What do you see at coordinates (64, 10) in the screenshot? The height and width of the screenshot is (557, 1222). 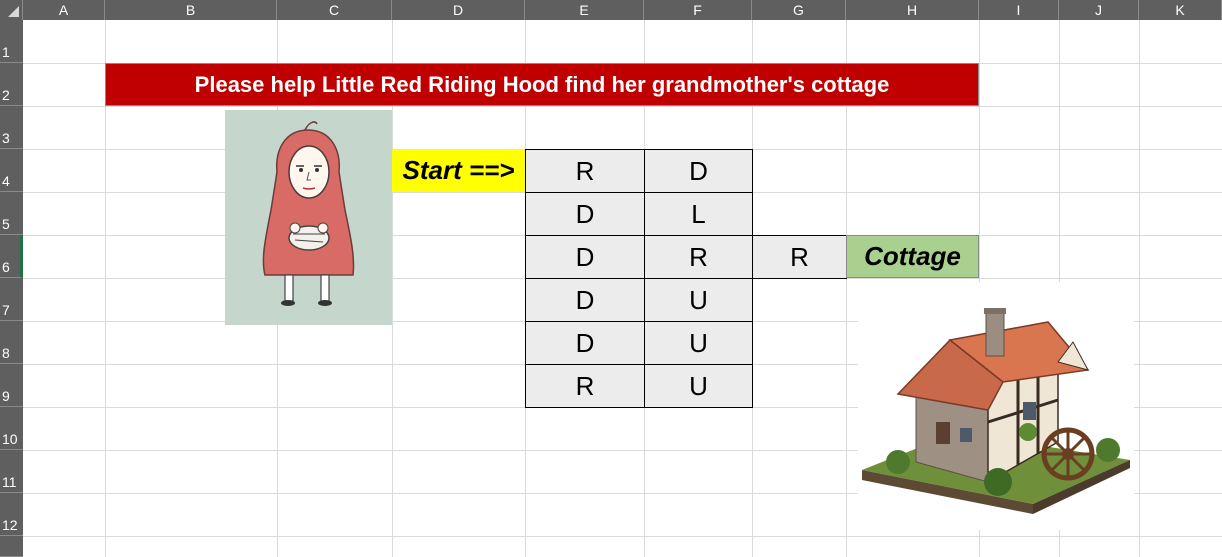 I see `column-header-a: A` at bounding box center [64, 10].